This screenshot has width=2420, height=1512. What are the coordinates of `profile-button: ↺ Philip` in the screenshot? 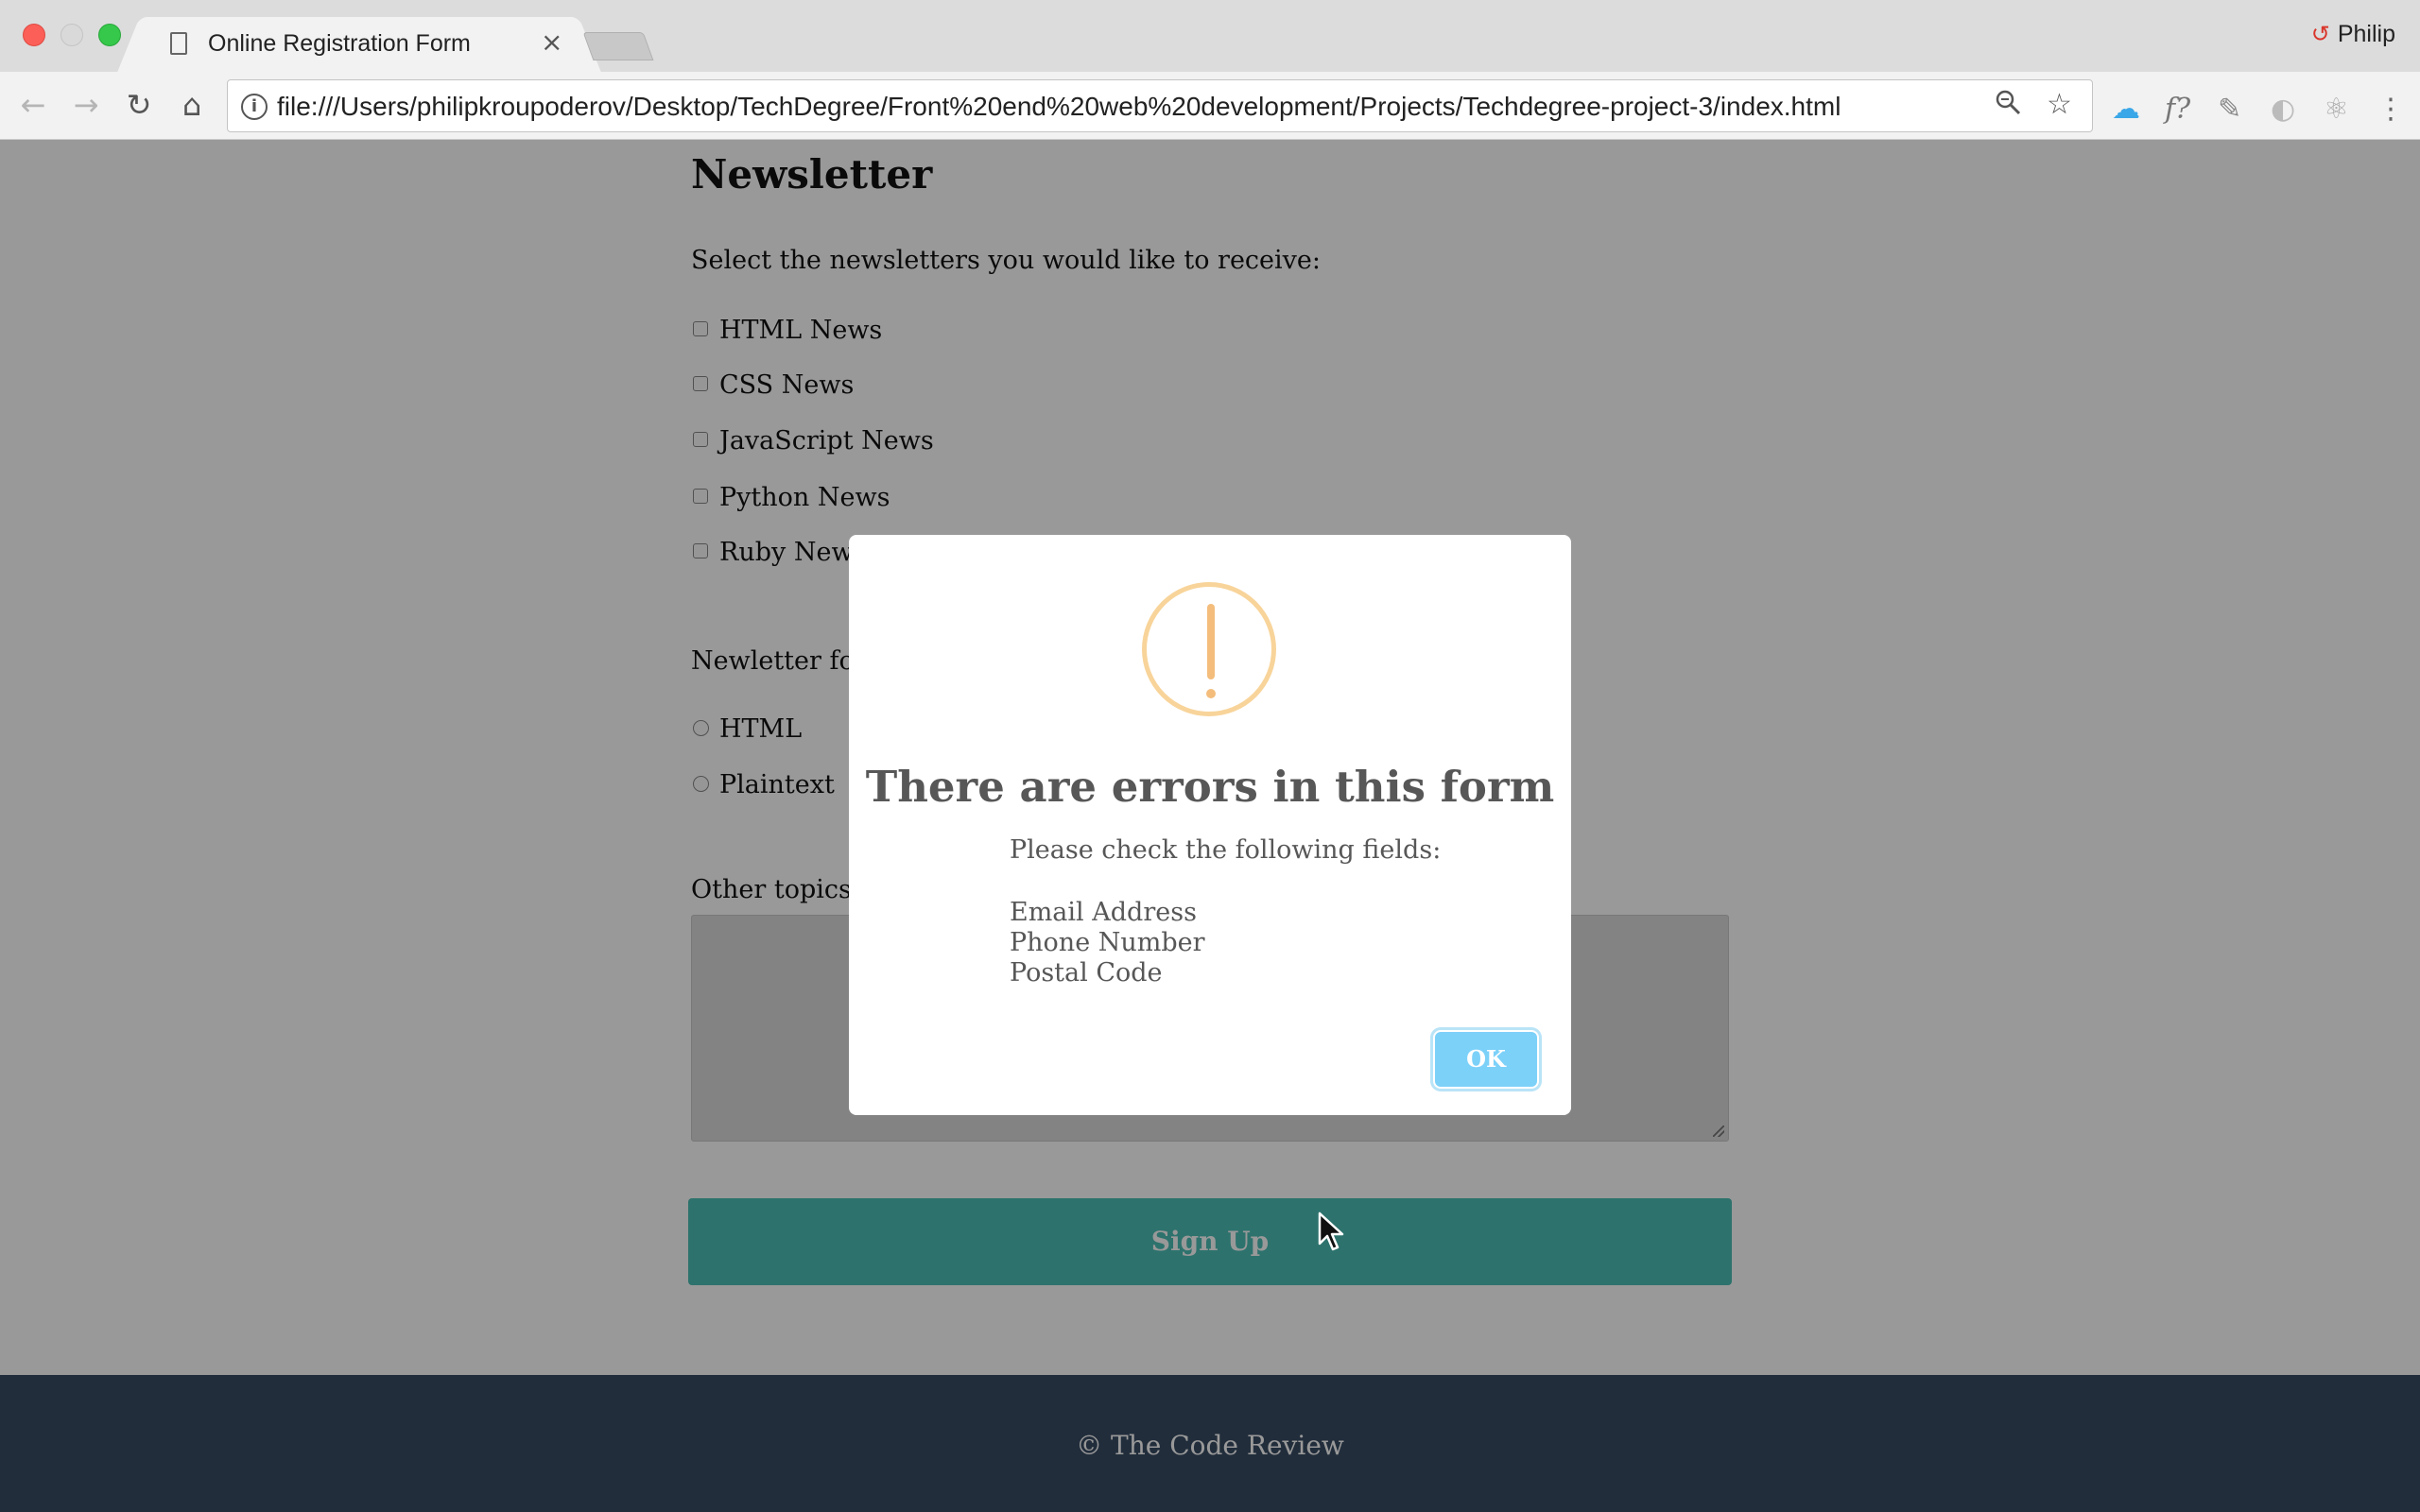 It's located at (2353, 34).